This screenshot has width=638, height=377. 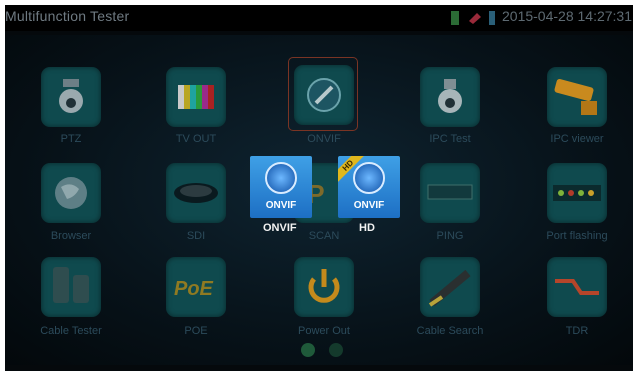 I want to click on hd-badge-text: HD, so click(x=352, y=170).